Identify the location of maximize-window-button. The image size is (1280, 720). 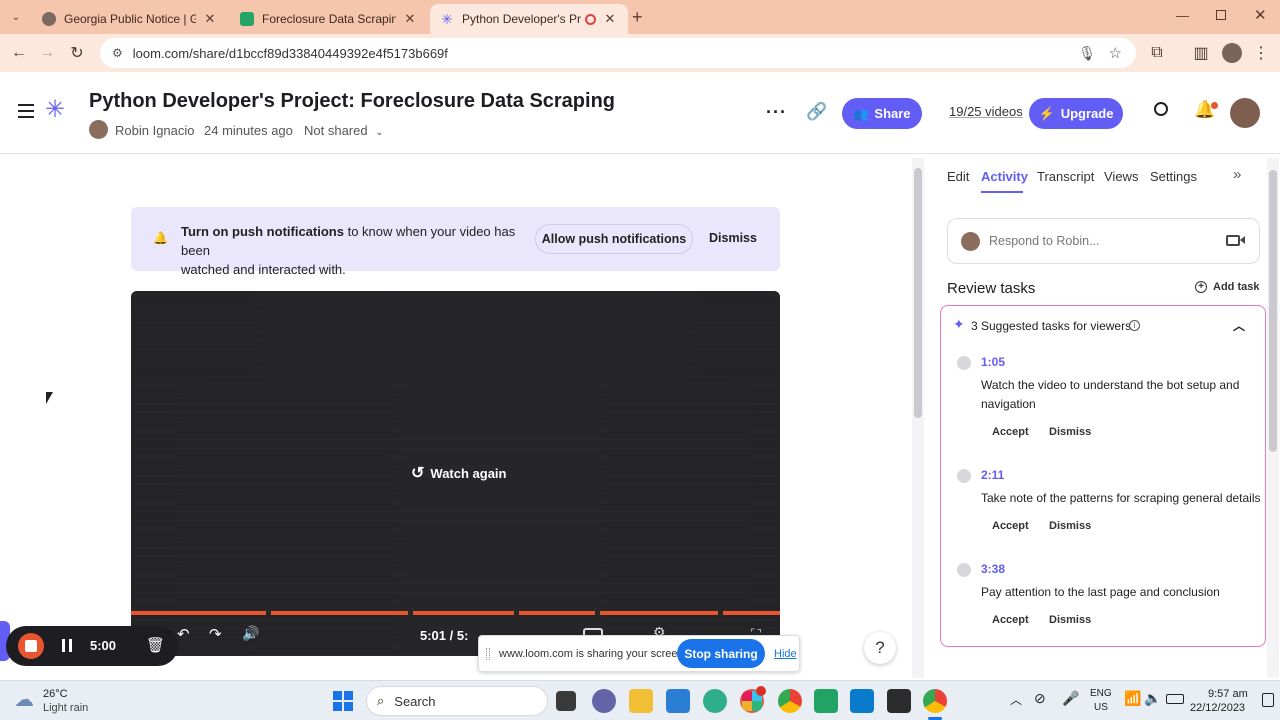
(1221, 15).